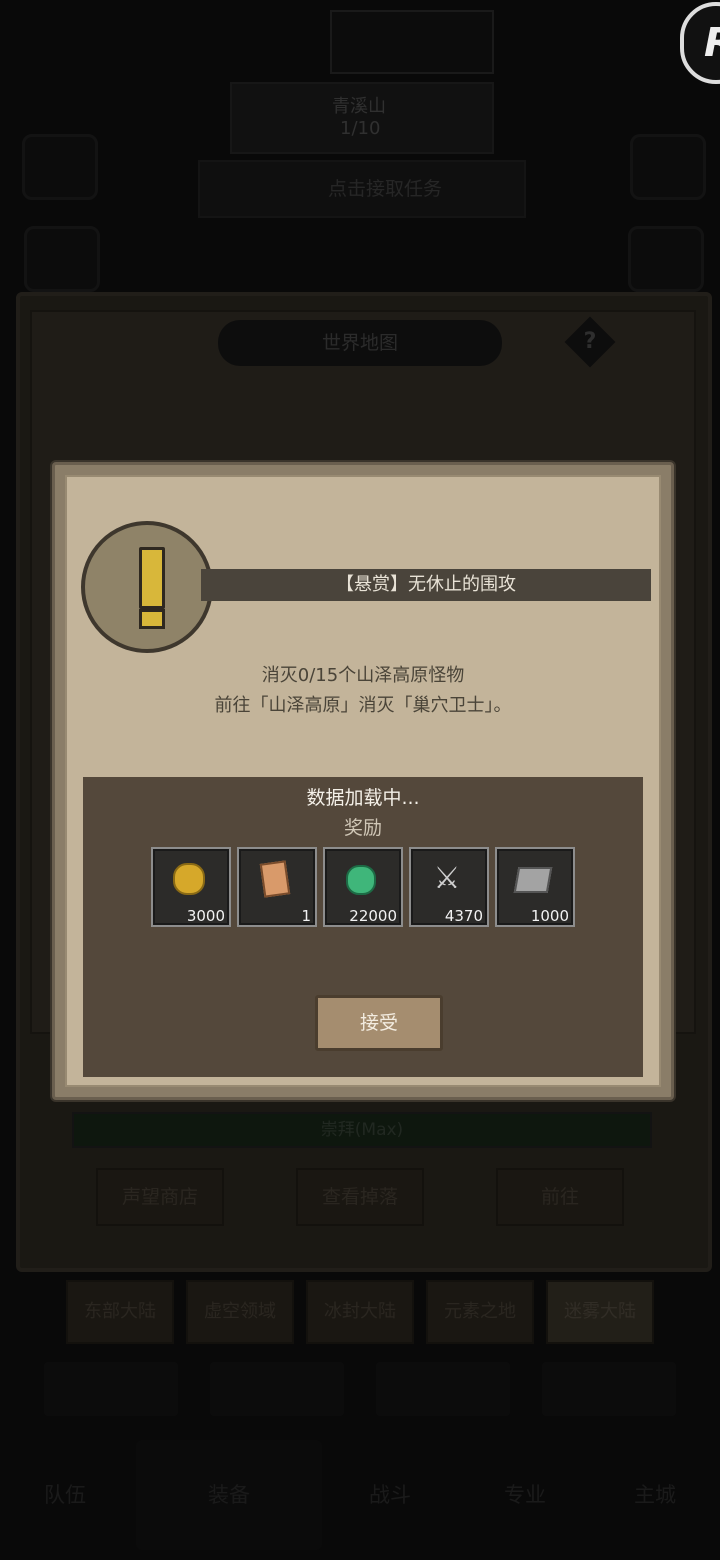 The image size is (720, 1560). What do you see at coordinates (668, 167) in the screenshot?
I see `settings-icon` at bounding box center [668, 167].